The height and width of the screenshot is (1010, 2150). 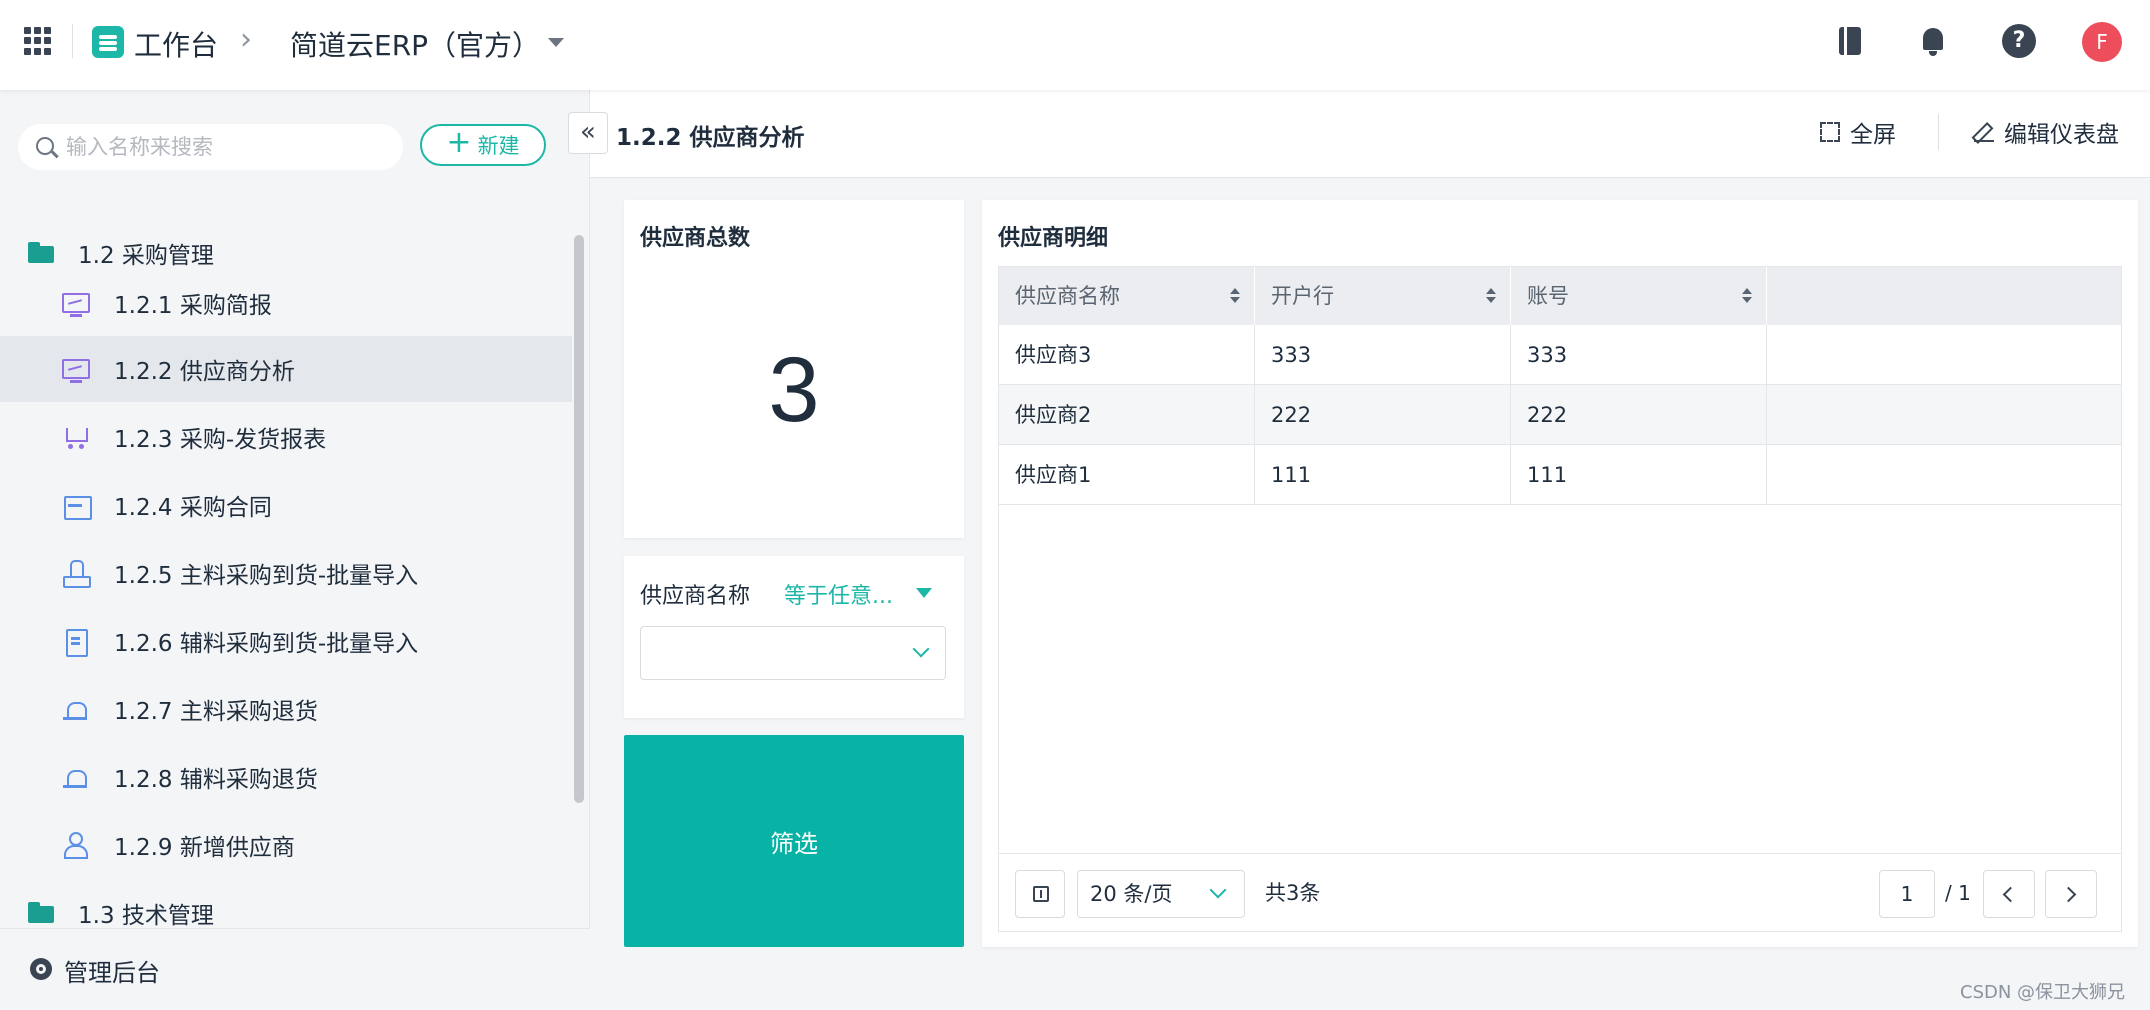 What do you see at coordinates (45, 146) in the screenshot?
I see `search-icon` at bounding box center [45, 146].